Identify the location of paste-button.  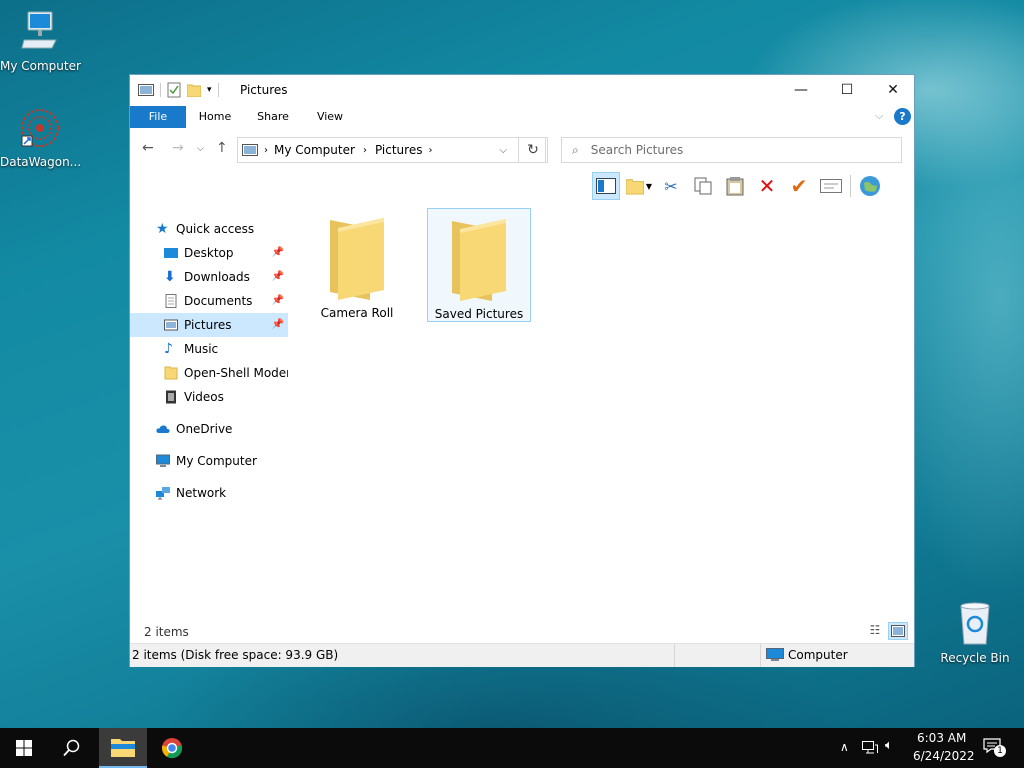
(735, 186).